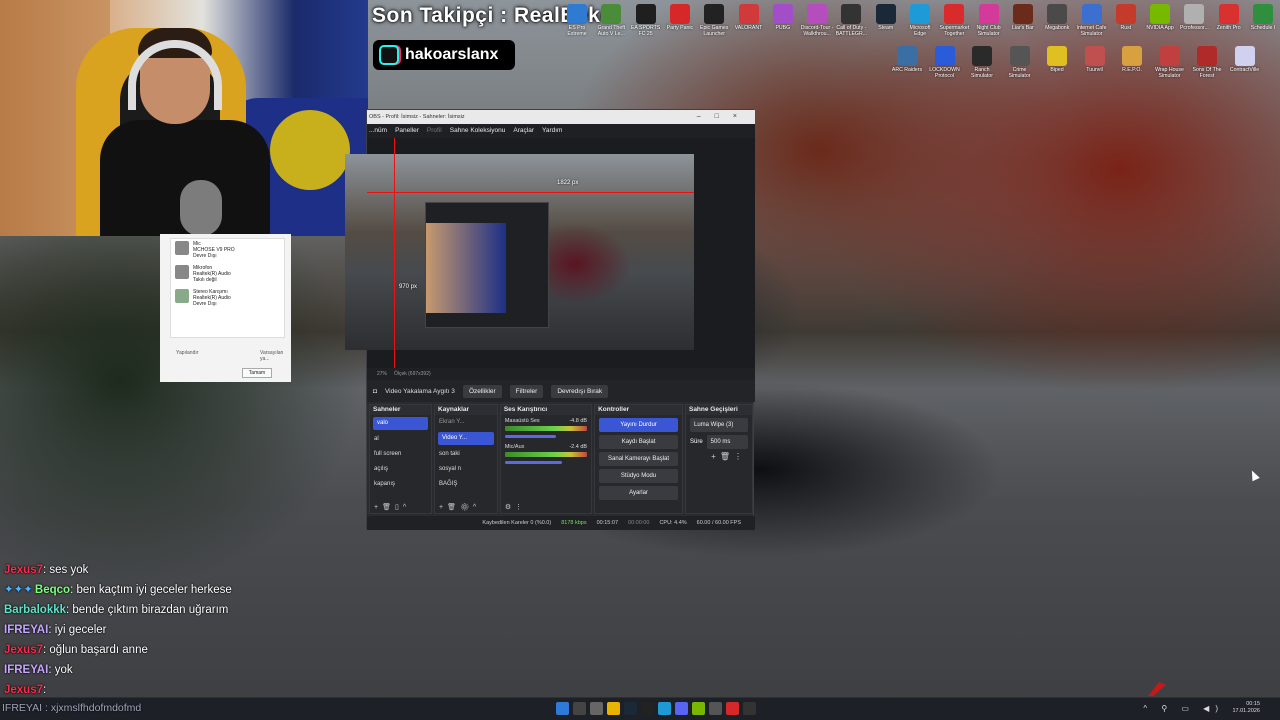 This screenshot has width=1280, height=720. I want to click on desktop-icon: Steam, so click(886, 16).